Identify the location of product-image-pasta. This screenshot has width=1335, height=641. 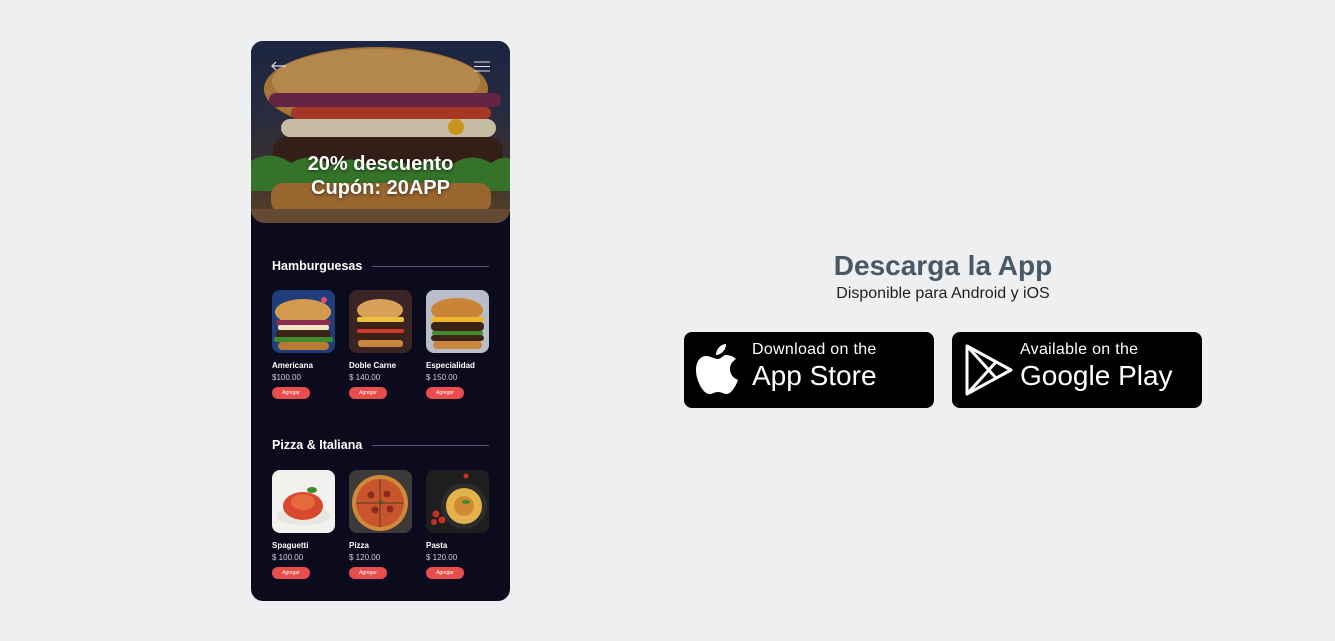
(457, 501).